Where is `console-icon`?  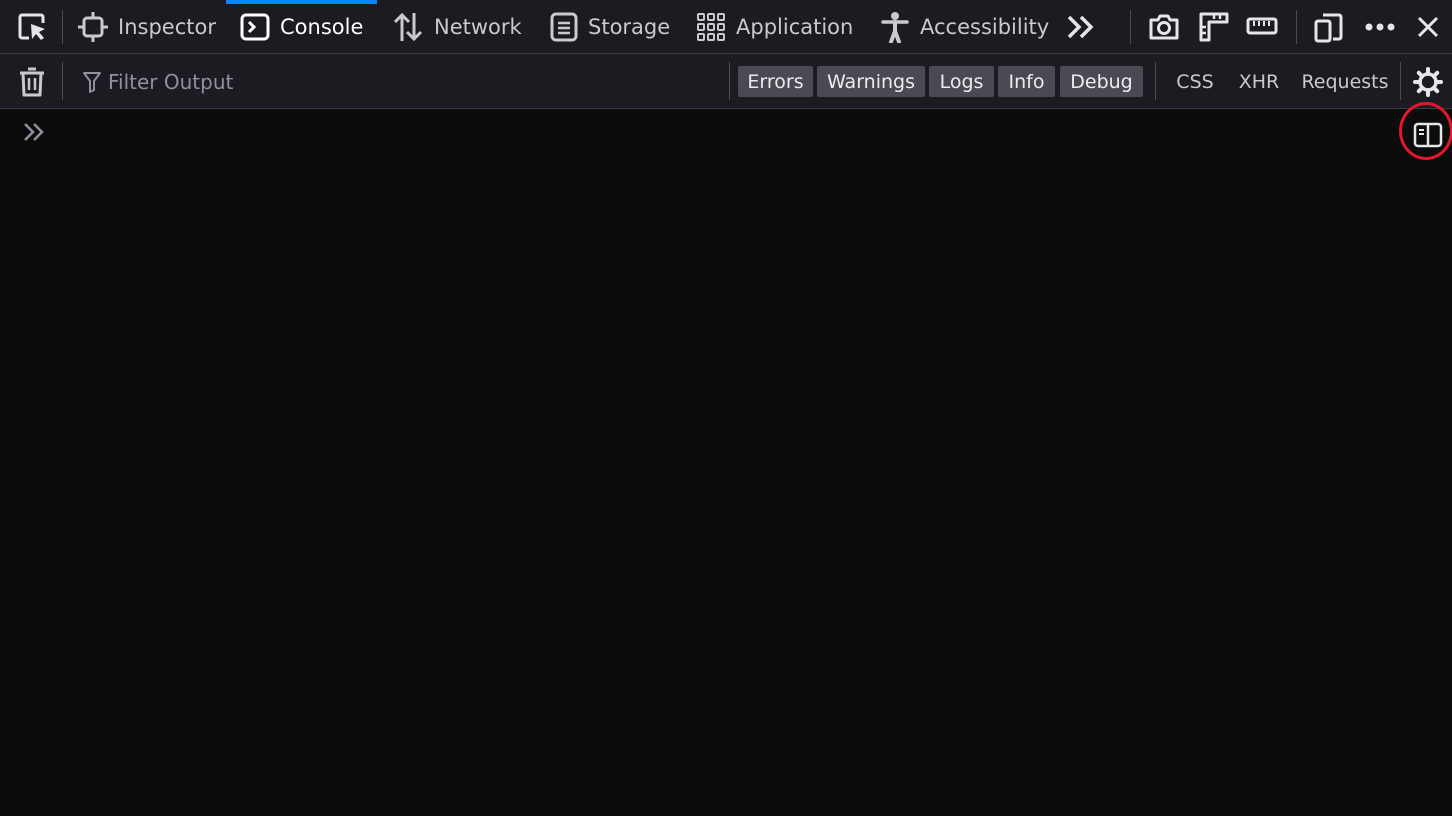
console-icon is located at coordinates (255, 27).